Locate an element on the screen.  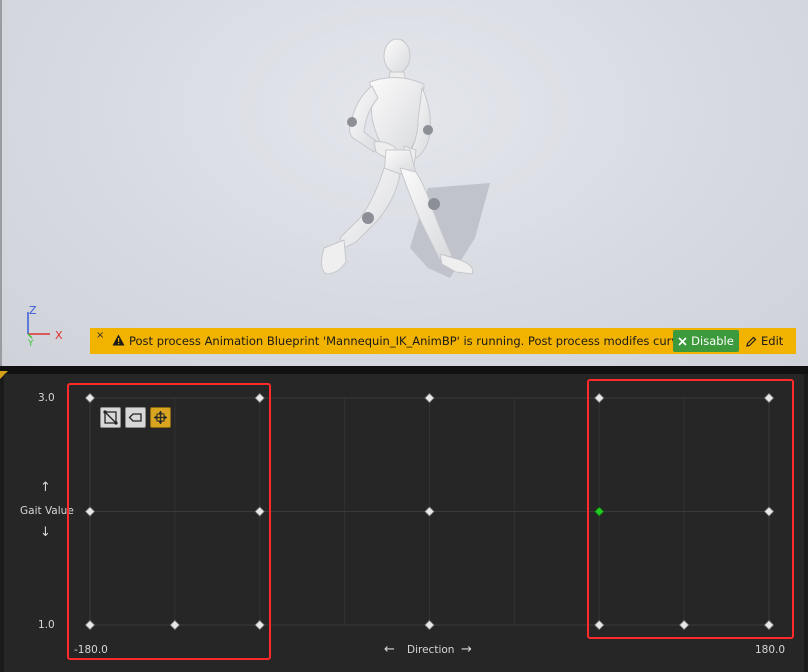
mannequin-joint-knee-front is located at coordinates (434, 204).